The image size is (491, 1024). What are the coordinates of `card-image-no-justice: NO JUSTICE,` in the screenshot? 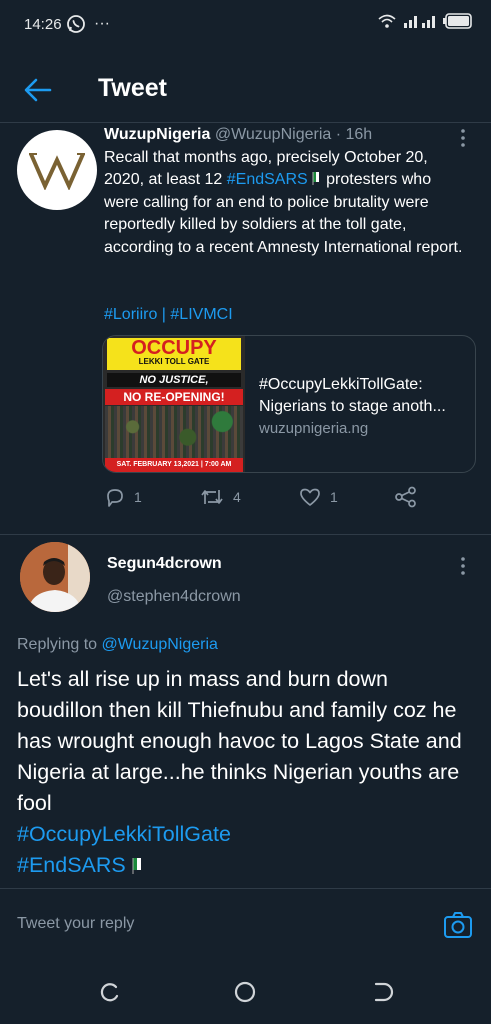 It's located at (174, 380).